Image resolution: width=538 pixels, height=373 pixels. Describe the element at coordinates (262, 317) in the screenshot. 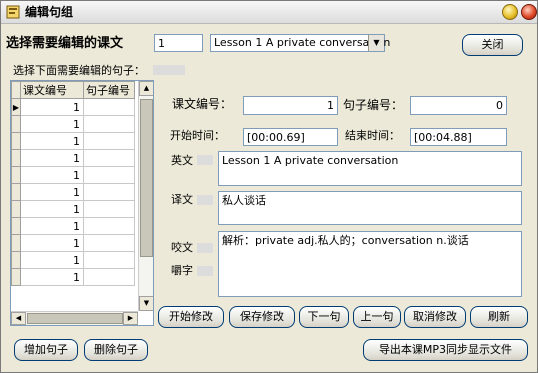

I see `save-edit-button: 保存修改` at that location.